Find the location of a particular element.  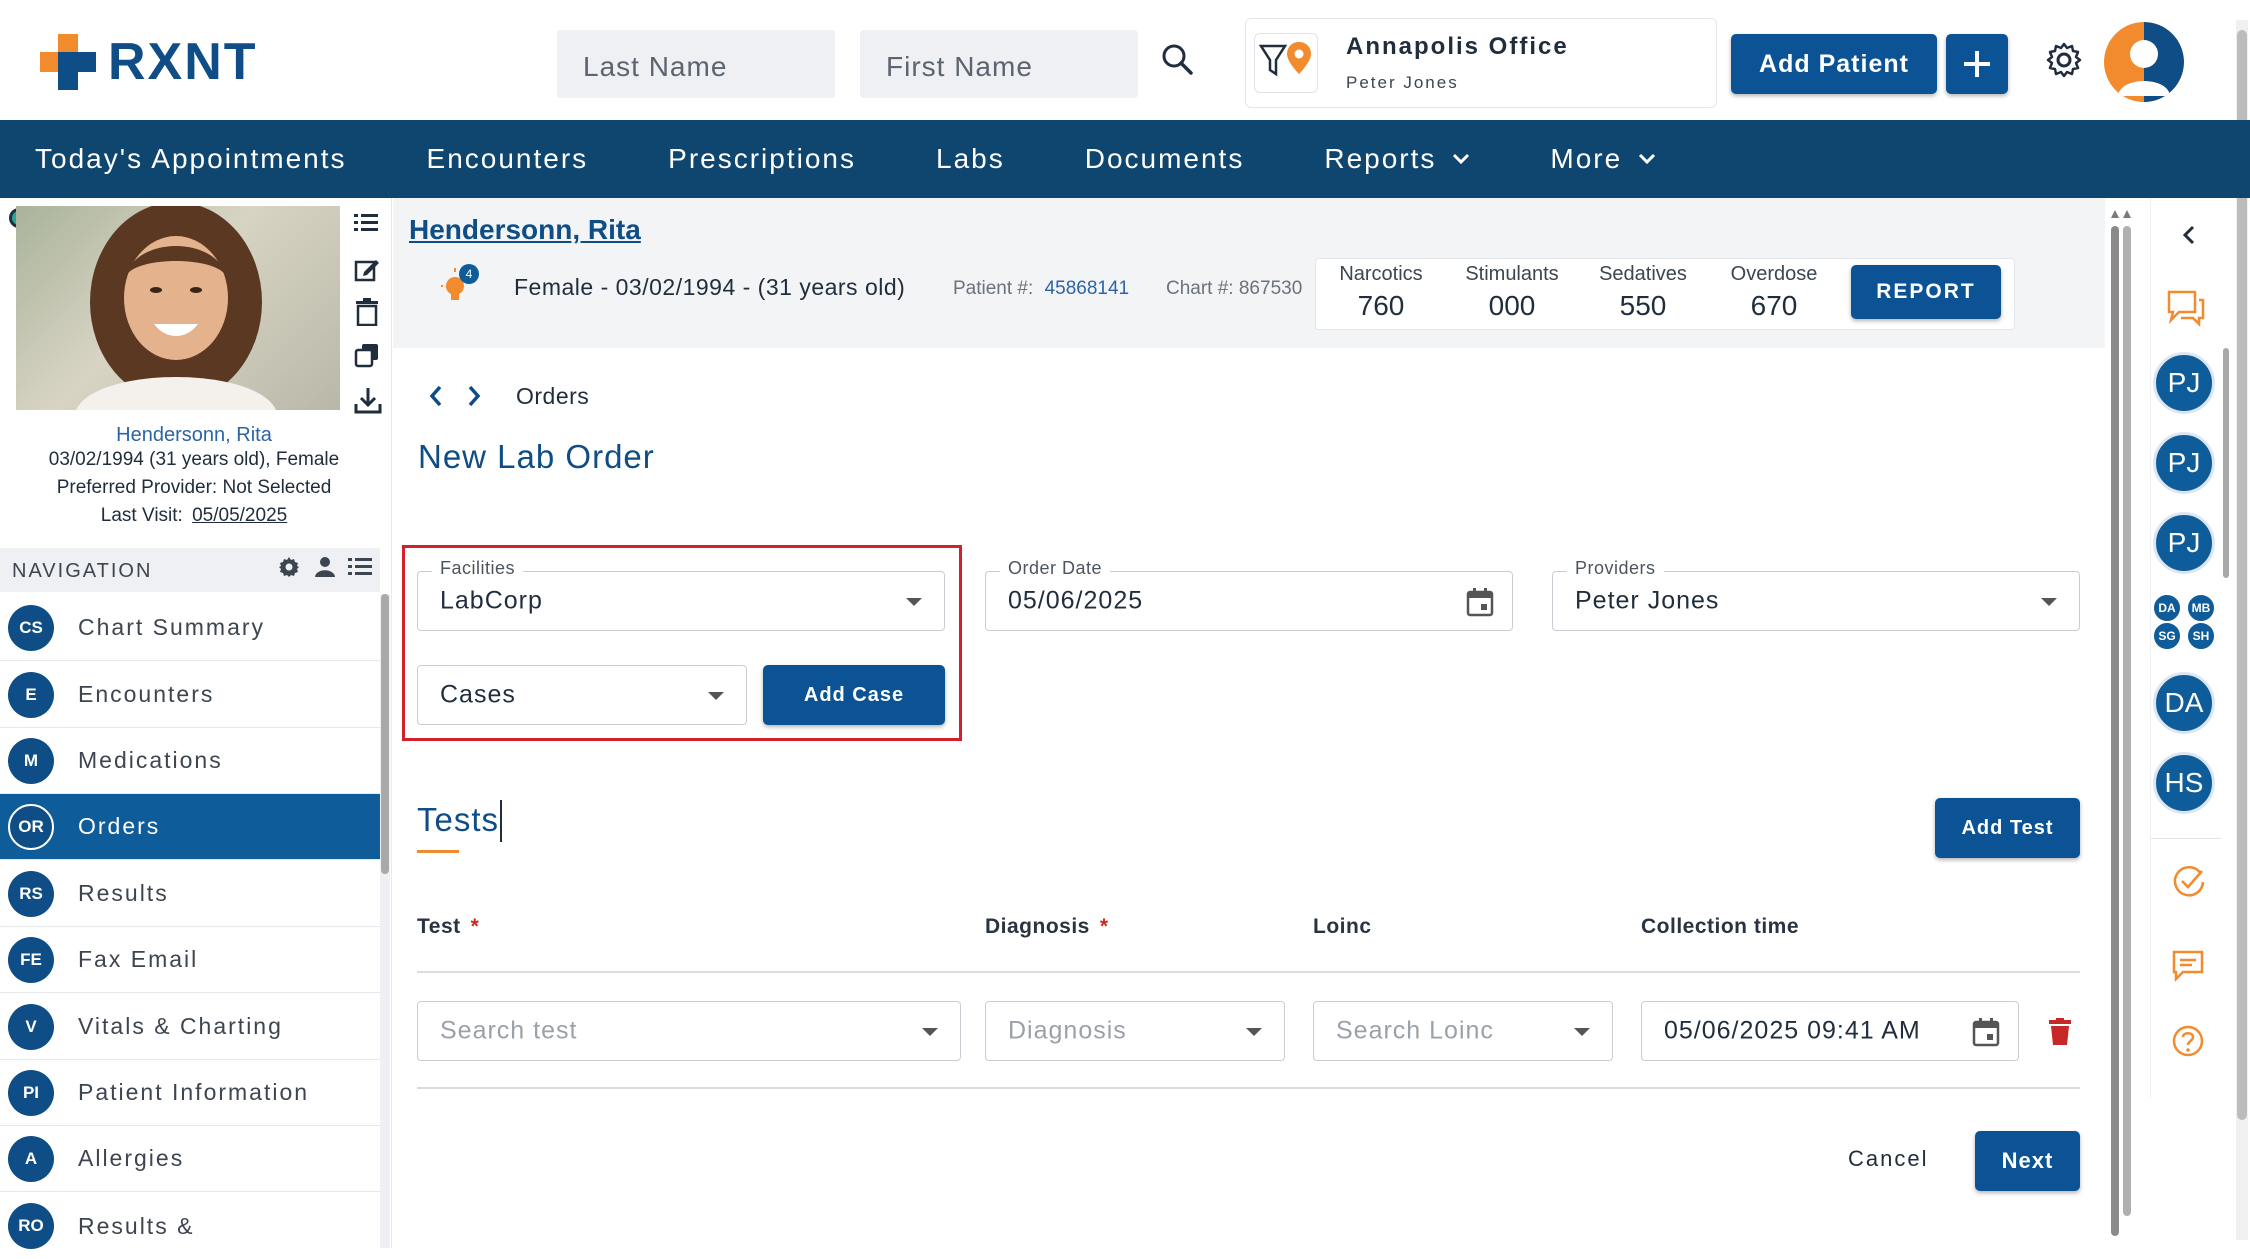

user-mini-badge-da: DA is located at coordinates (2167, 608).